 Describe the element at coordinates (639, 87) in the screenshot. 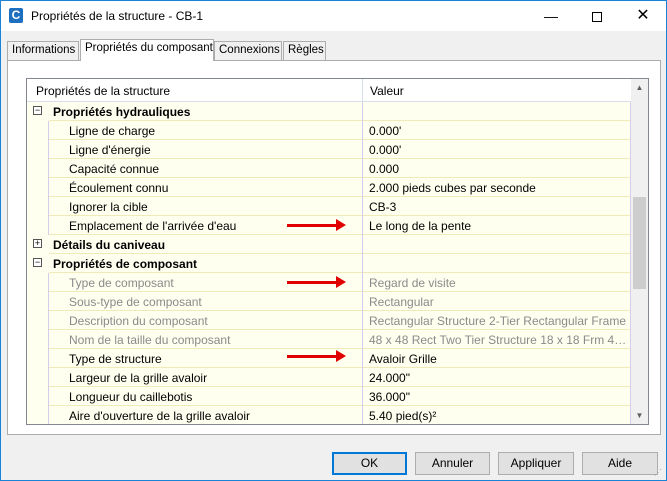

I see `scroll-up-icon: ▲` at that location.